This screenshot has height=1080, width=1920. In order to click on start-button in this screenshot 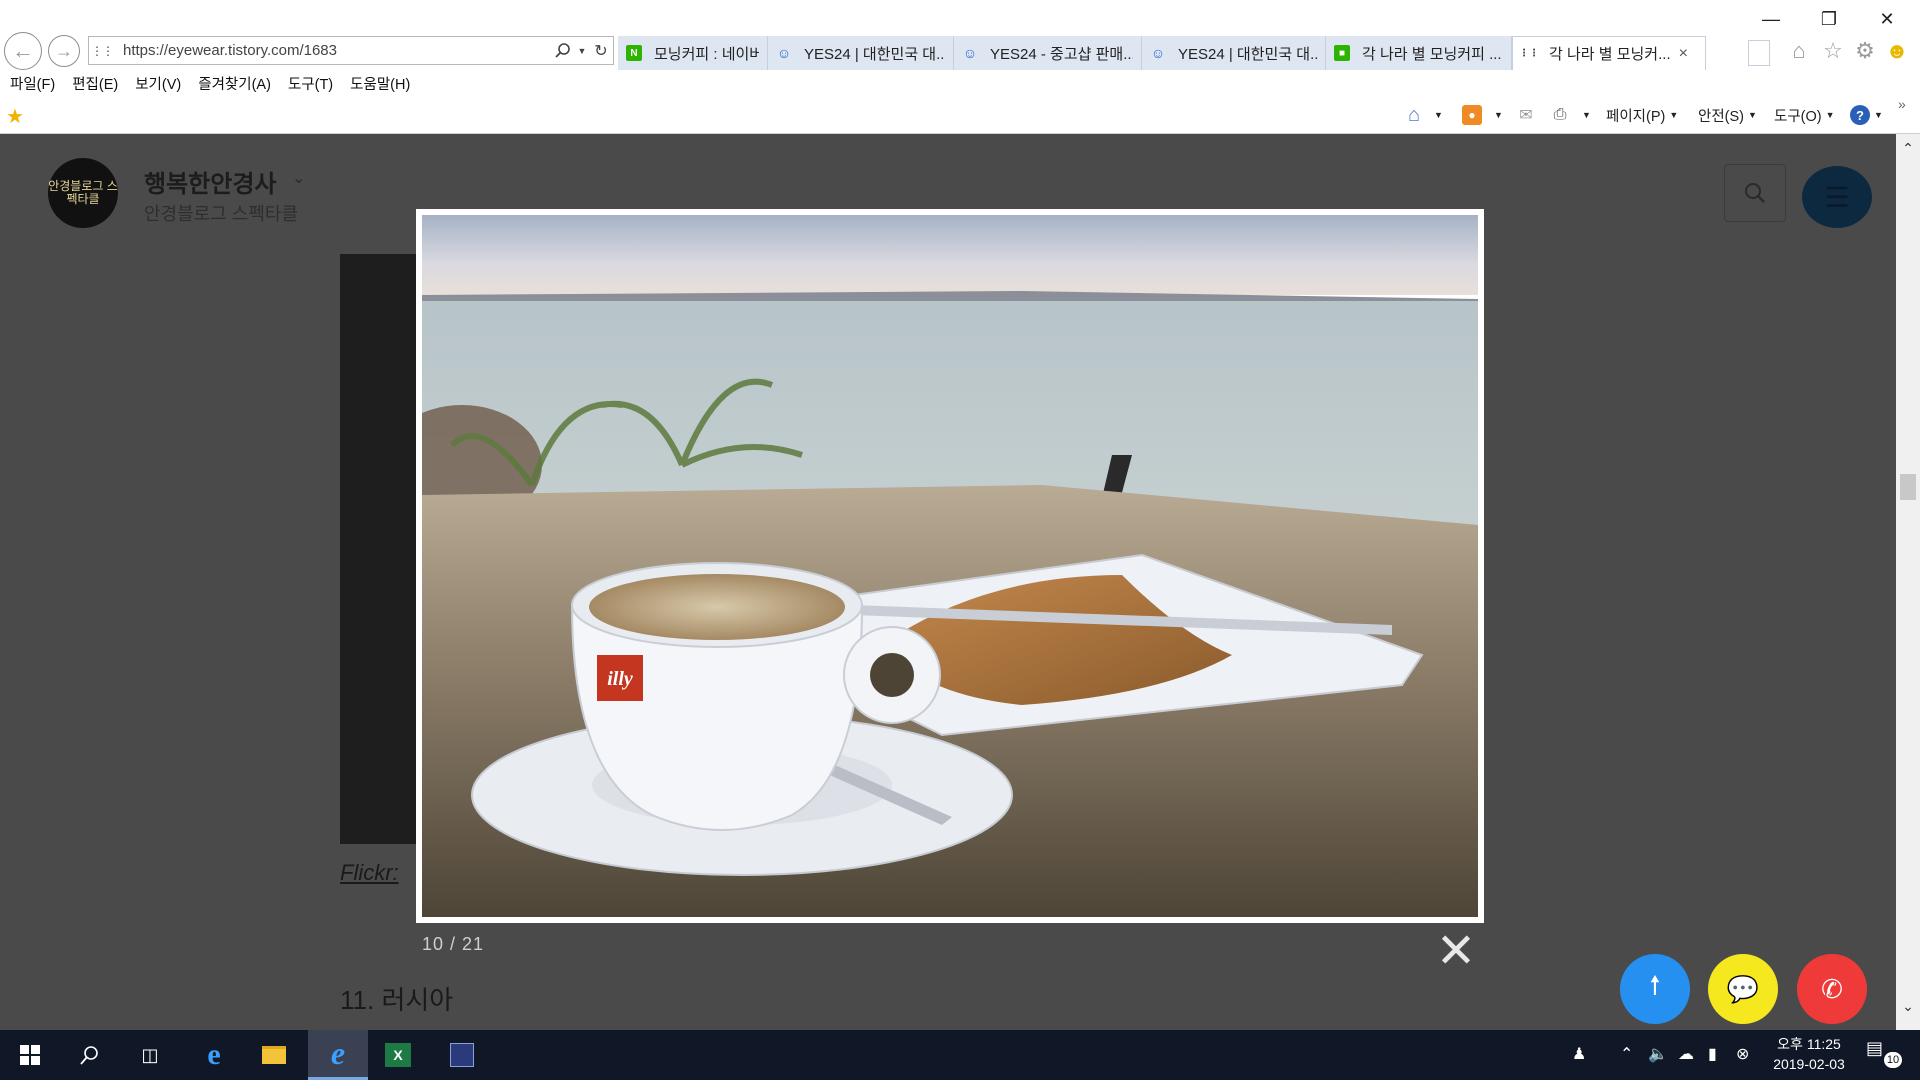, I will do `click(30, 1055)`.